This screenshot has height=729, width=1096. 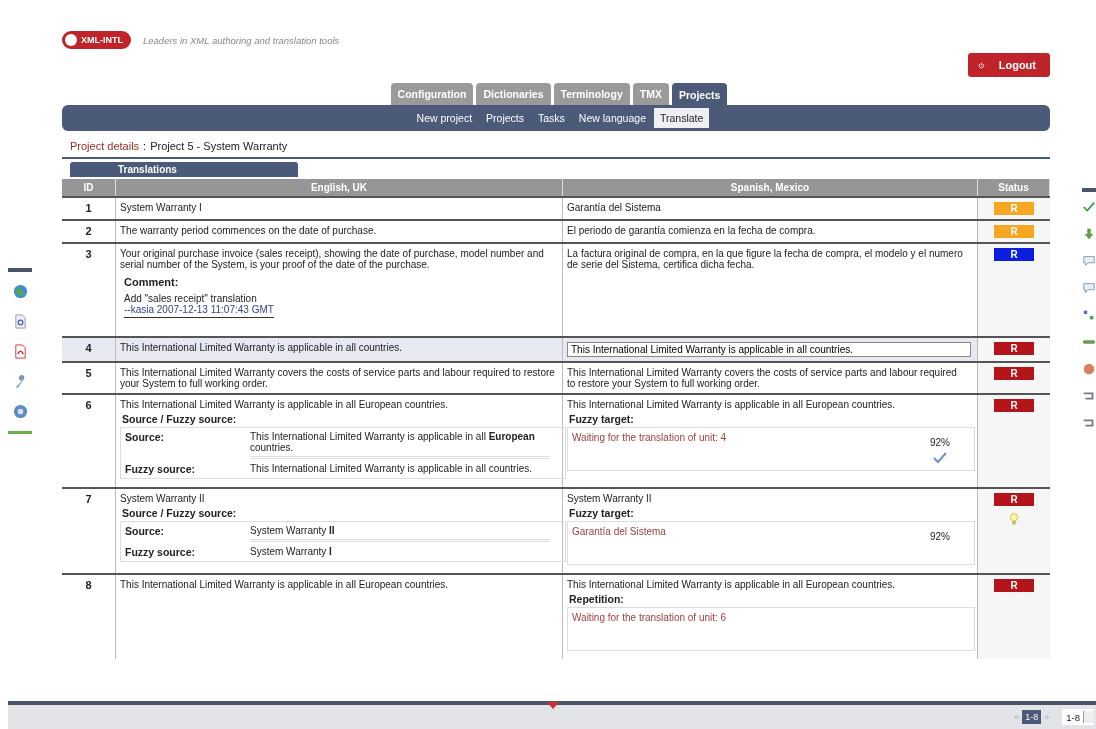 I want to click on row-id: 5, so click(x=88, y=373).